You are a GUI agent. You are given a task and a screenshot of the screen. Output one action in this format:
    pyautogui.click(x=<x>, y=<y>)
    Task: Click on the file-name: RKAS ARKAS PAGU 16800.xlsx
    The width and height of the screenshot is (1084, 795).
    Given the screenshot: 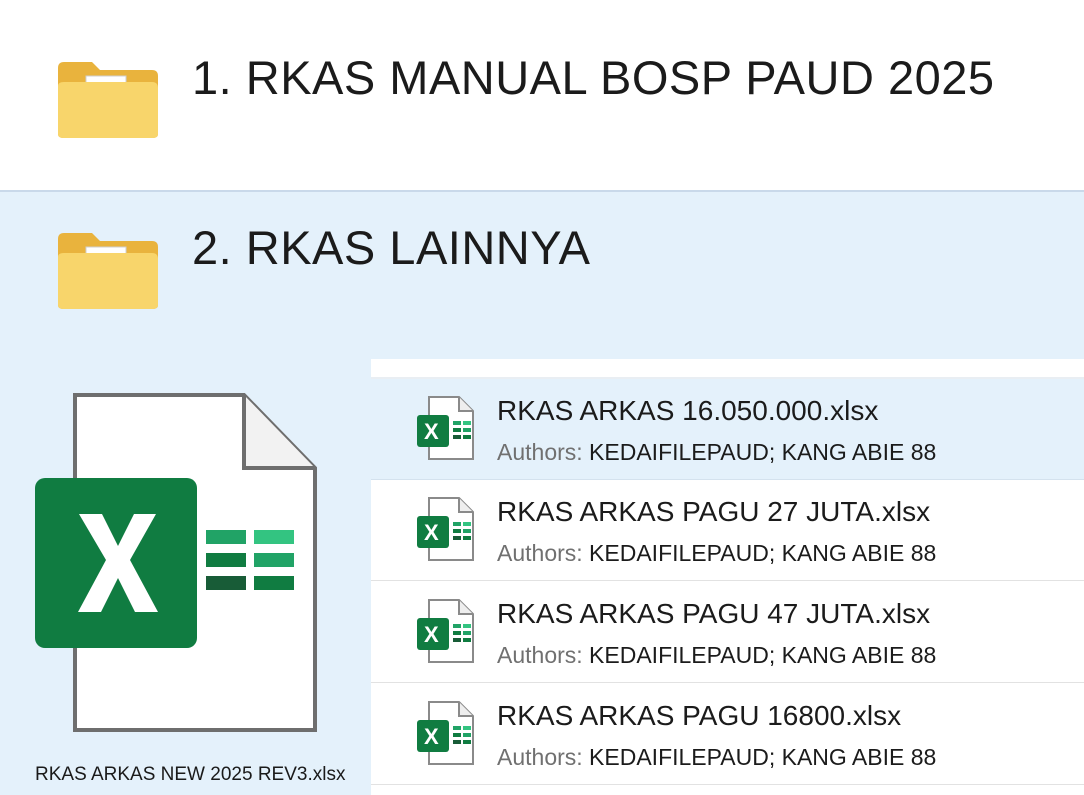 What is the action you would take?
    pyautogui.click(x=699, y=715)
    